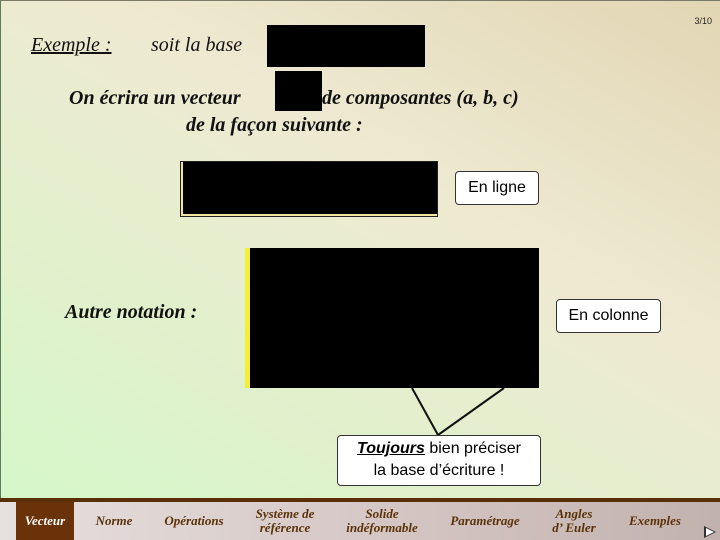  Describe the element at coordinates (131, 312) in the screenshot. I see `other-notation-label: Autre notation :` at that location.